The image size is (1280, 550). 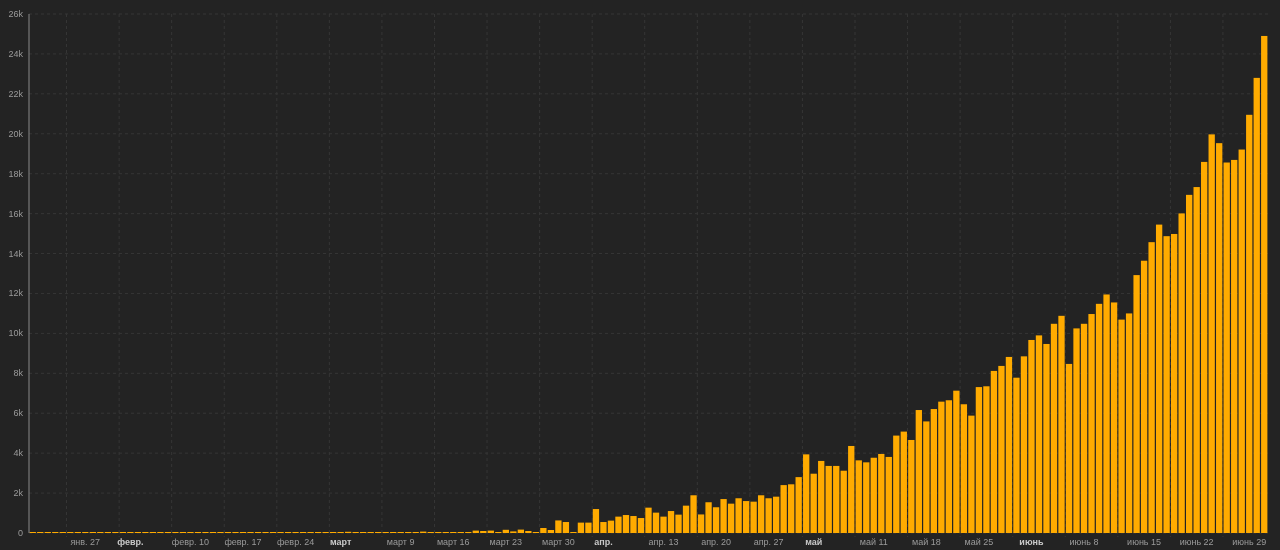 I want to click on axis-tick-label: март 30, so click(x=558, y=542).